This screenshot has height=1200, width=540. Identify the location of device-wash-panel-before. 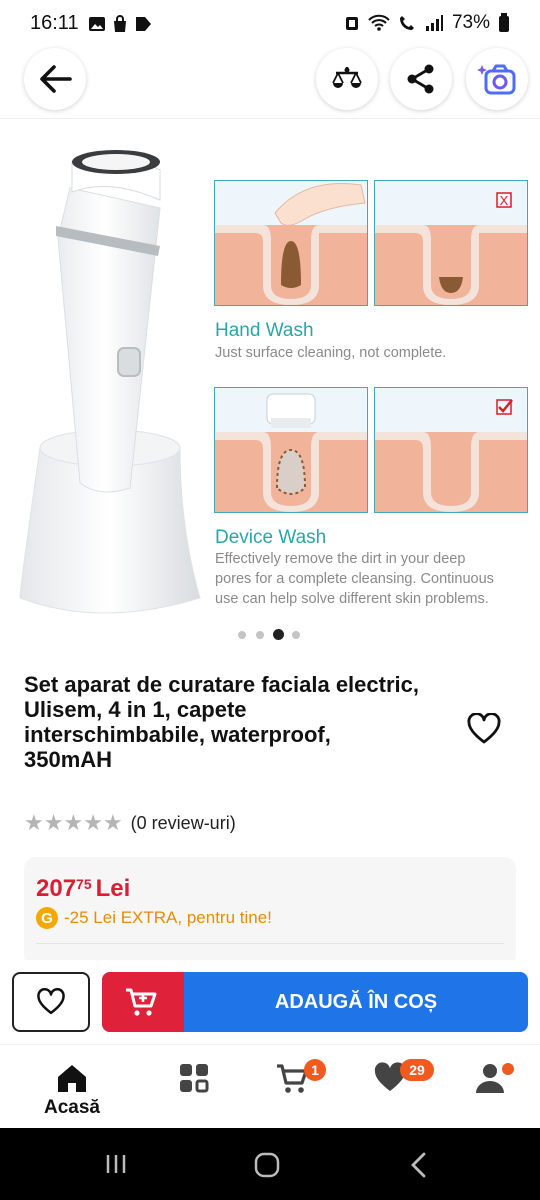
(291, 450).